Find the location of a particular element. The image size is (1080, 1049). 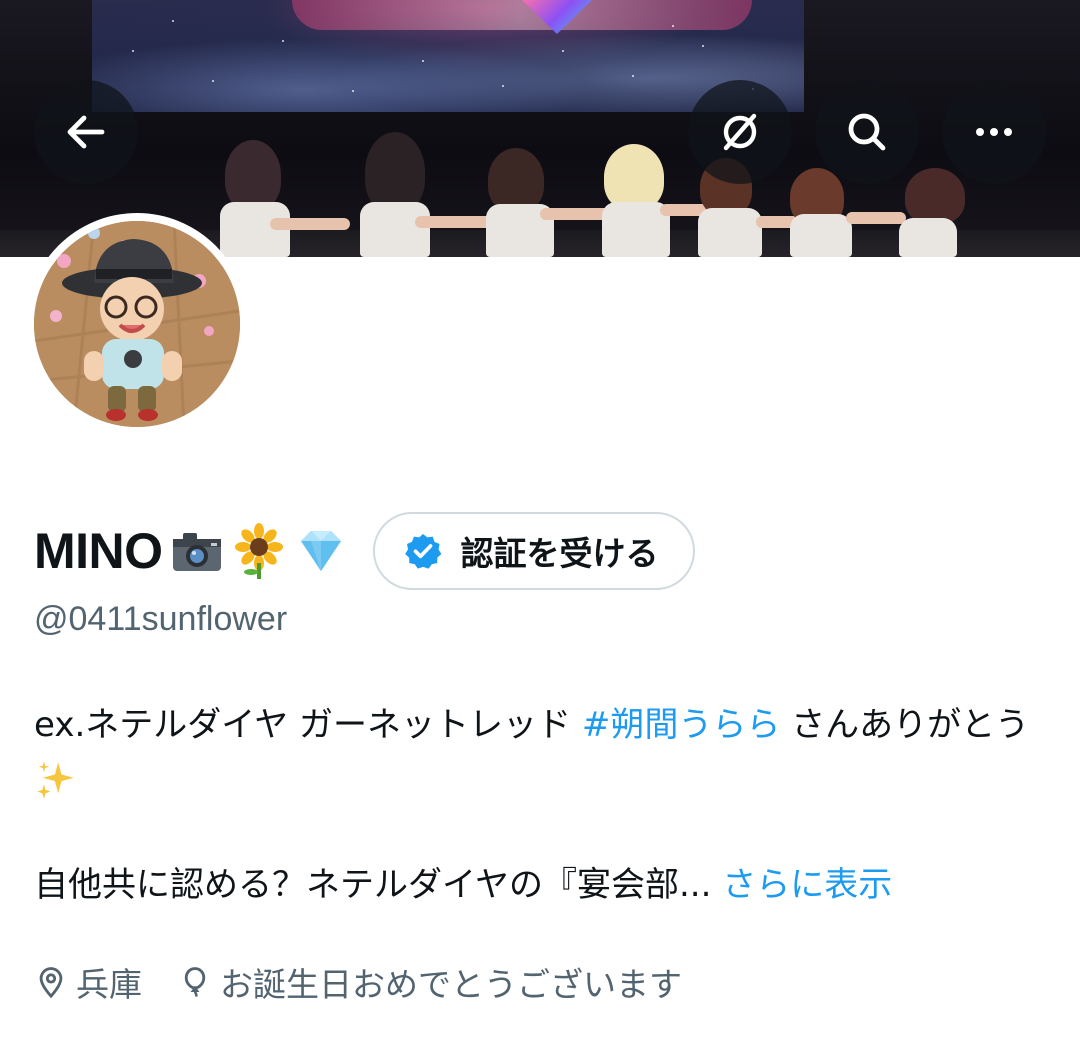

location-item: 兵庫 is located at coordinates (88, 982).